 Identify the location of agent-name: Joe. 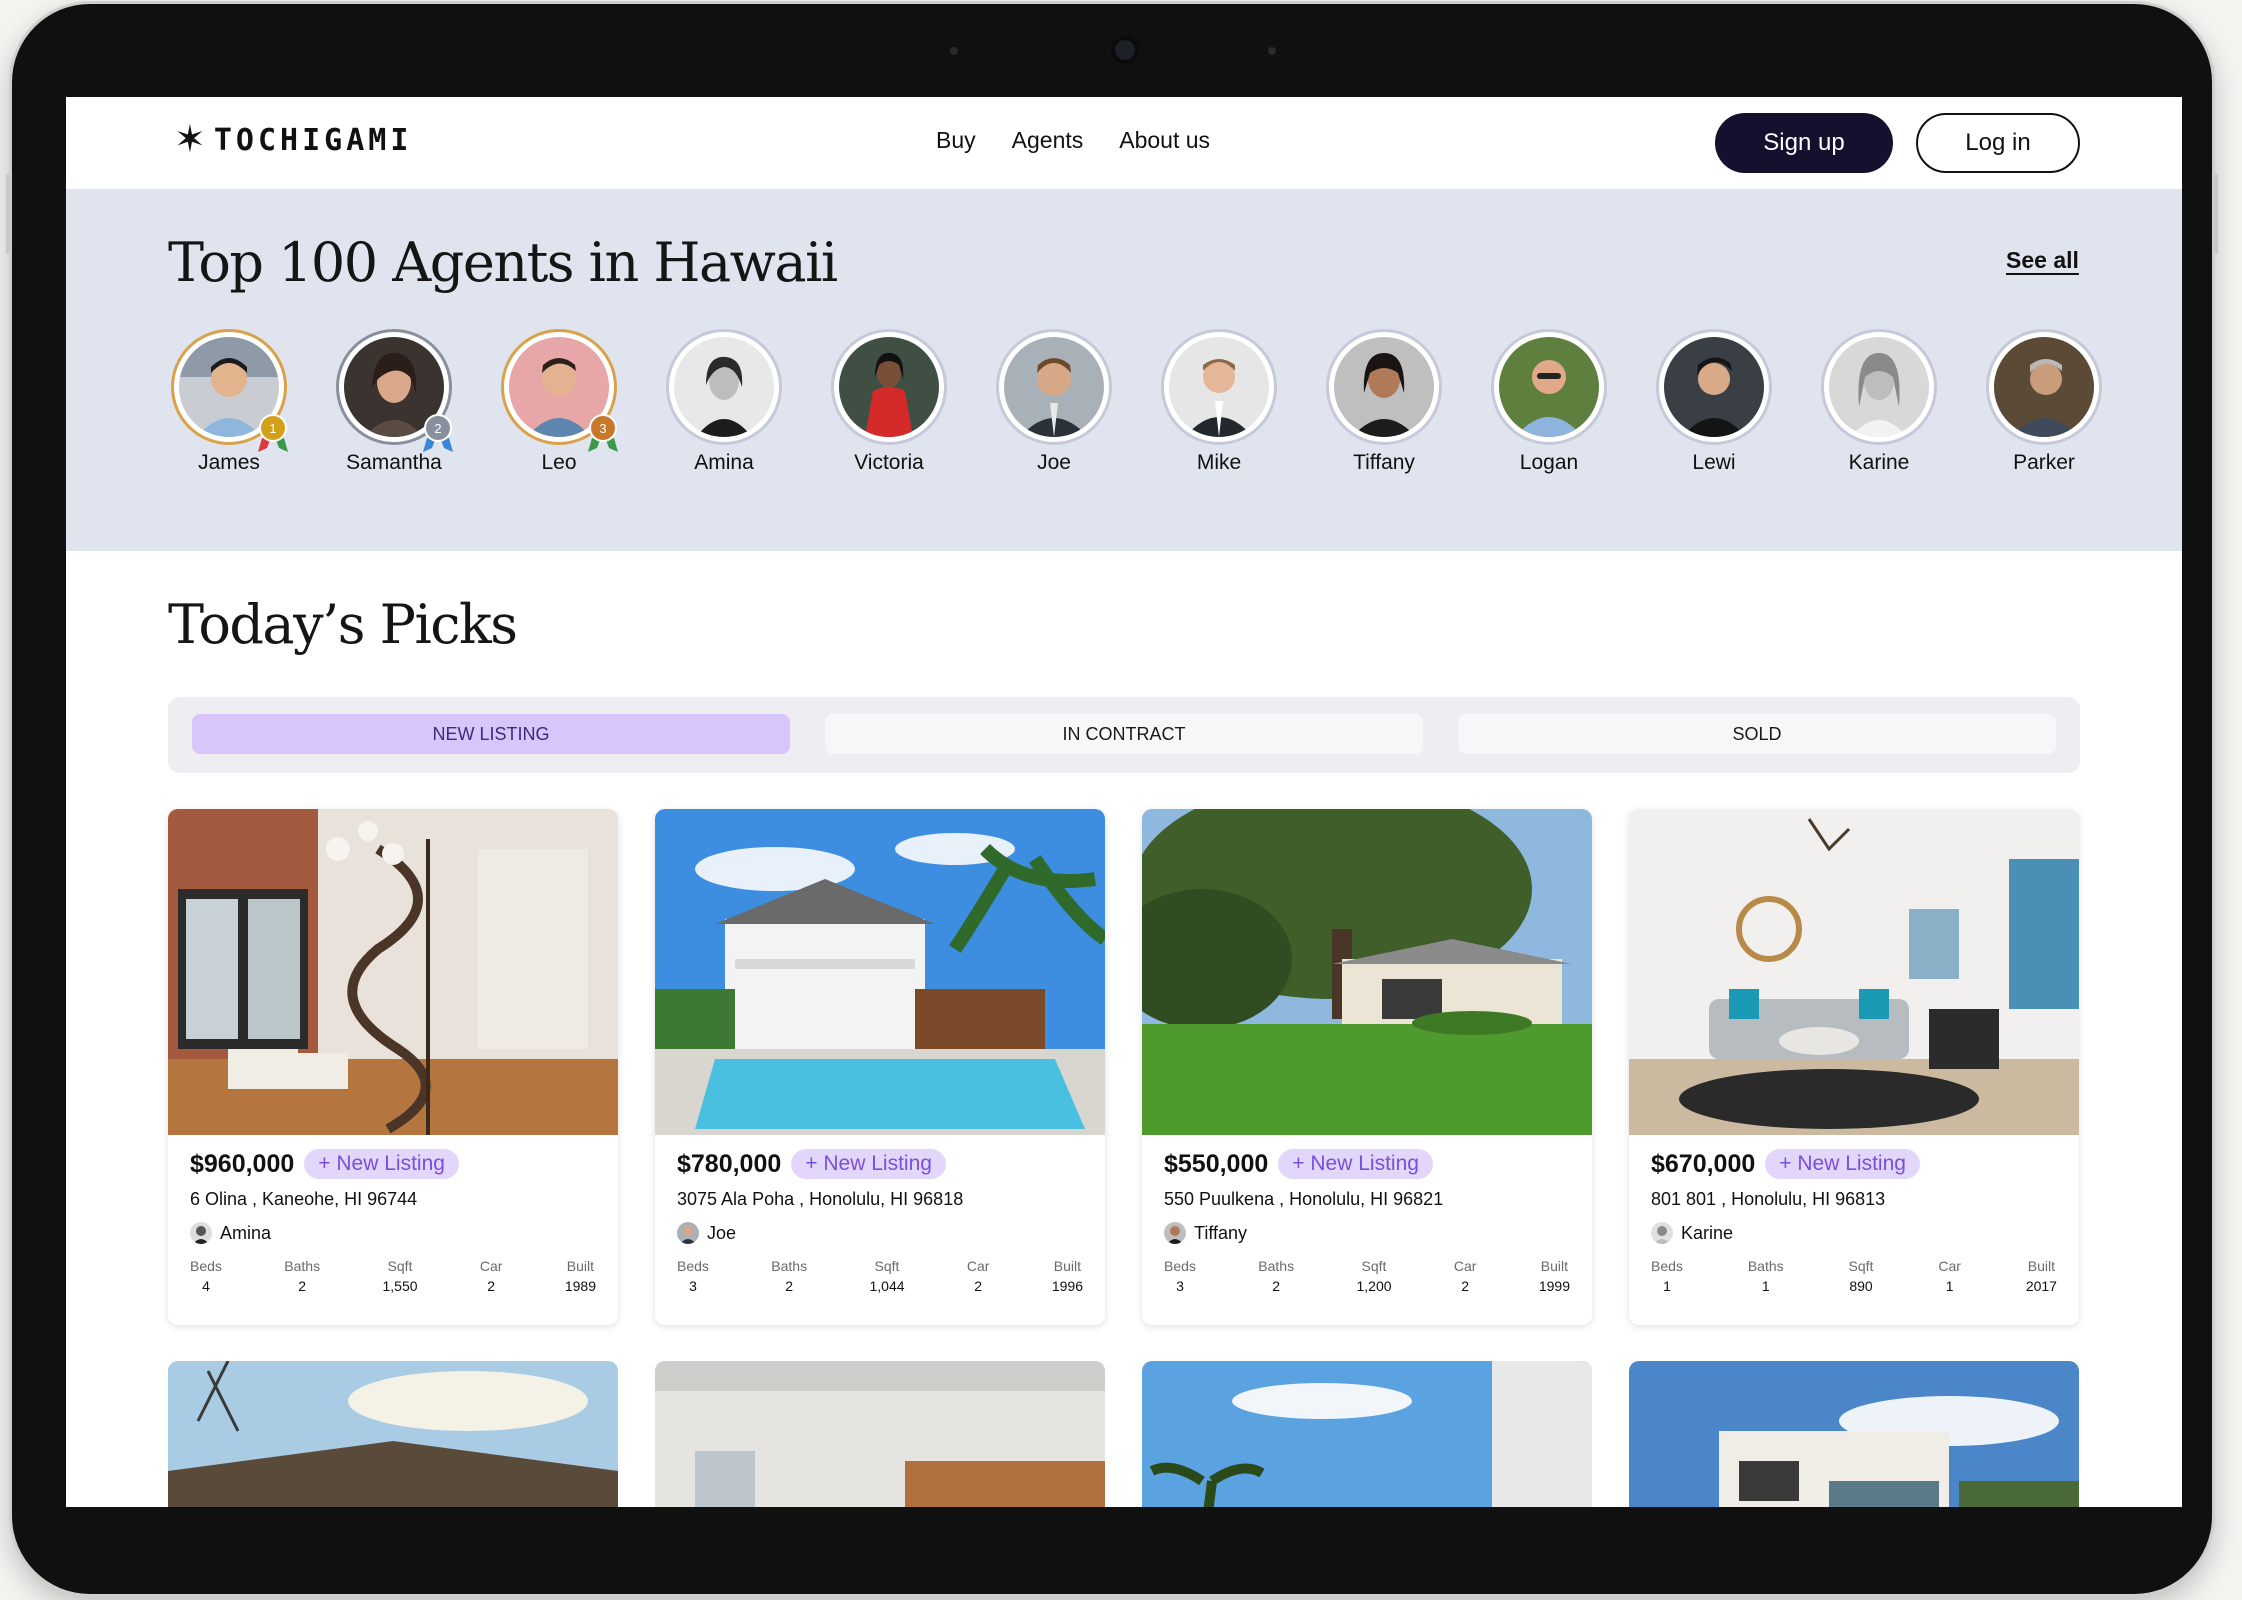
(1054, 462).